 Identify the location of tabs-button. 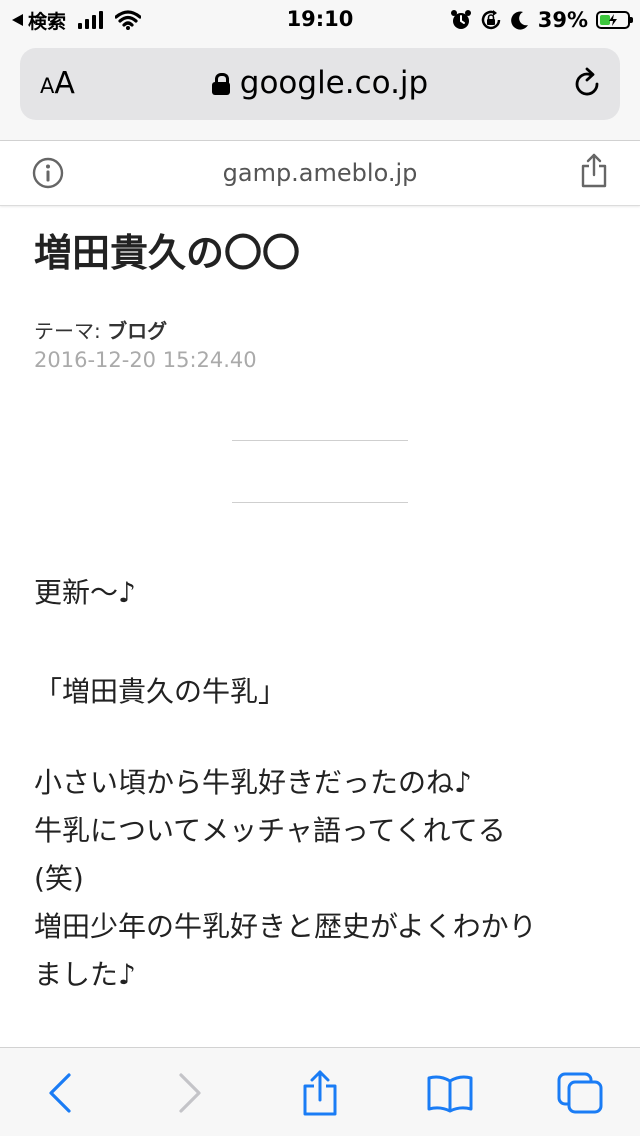
(580, 1093).